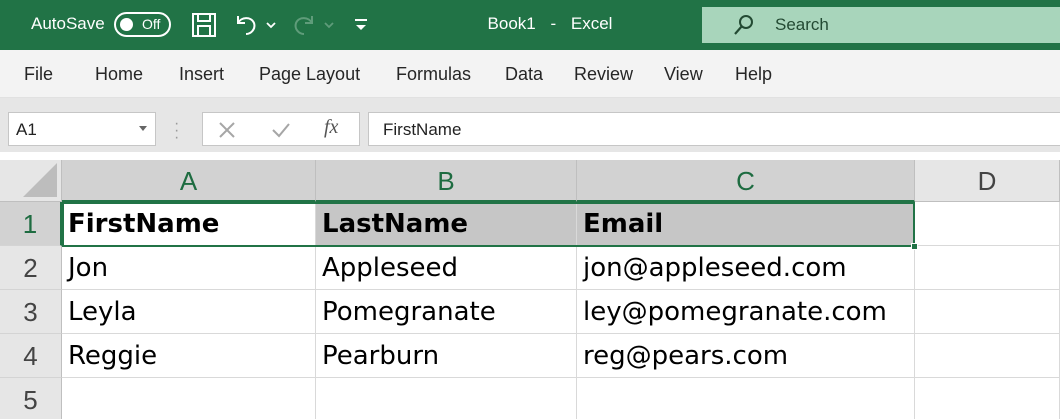 This screenshot has height=419, width=1060. I want to click on tab-home: Home, so click(119, 74).